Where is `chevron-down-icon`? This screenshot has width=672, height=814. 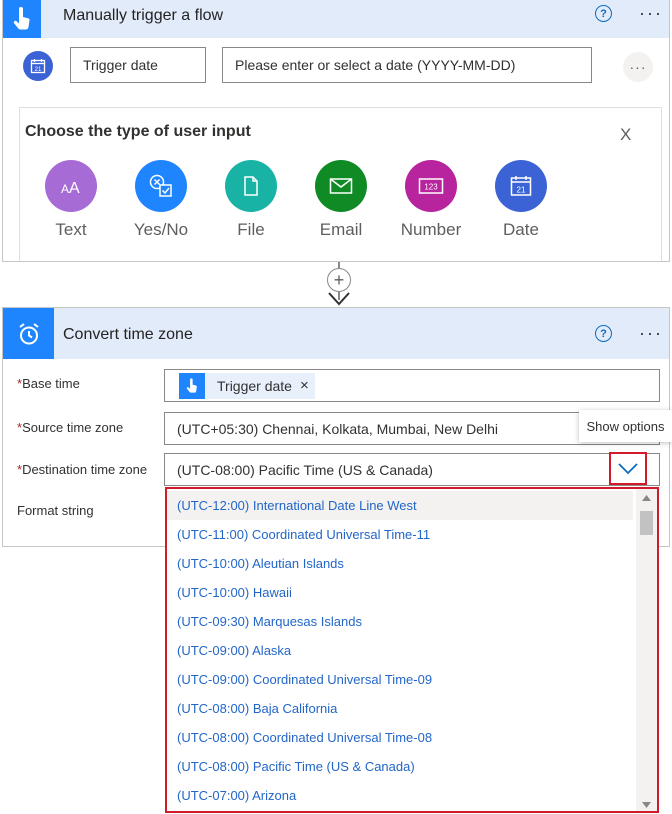 chevron-down-icon is located at coordinates (628, 468).